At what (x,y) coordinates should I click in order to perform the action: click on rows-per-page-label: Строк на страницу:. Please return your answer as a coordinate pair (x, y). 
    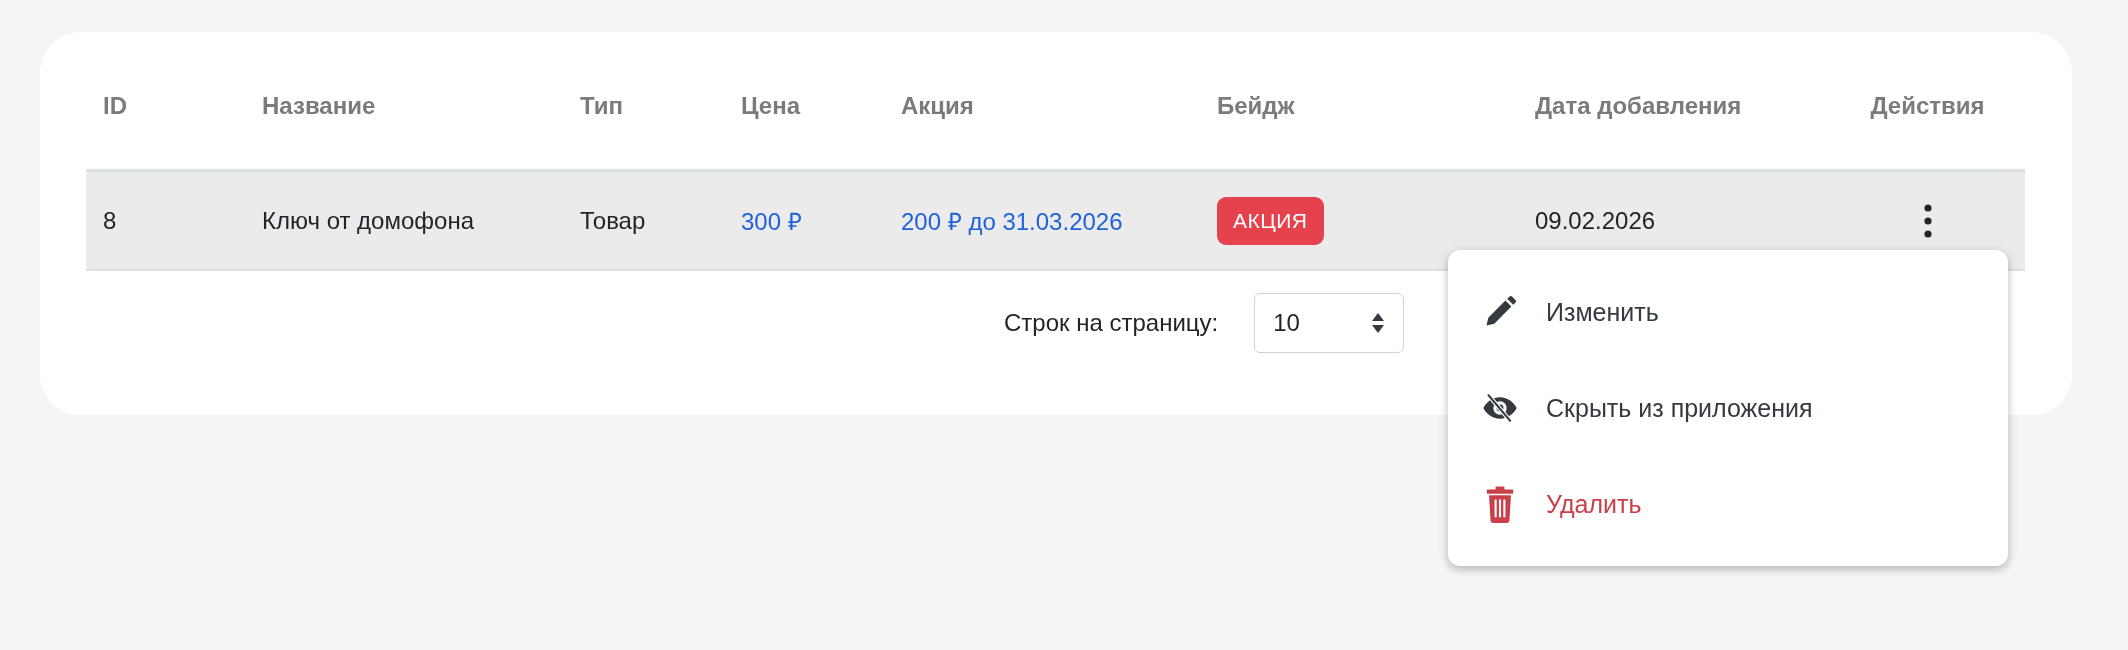
    Looking at the image, I should click on (1111, 323).